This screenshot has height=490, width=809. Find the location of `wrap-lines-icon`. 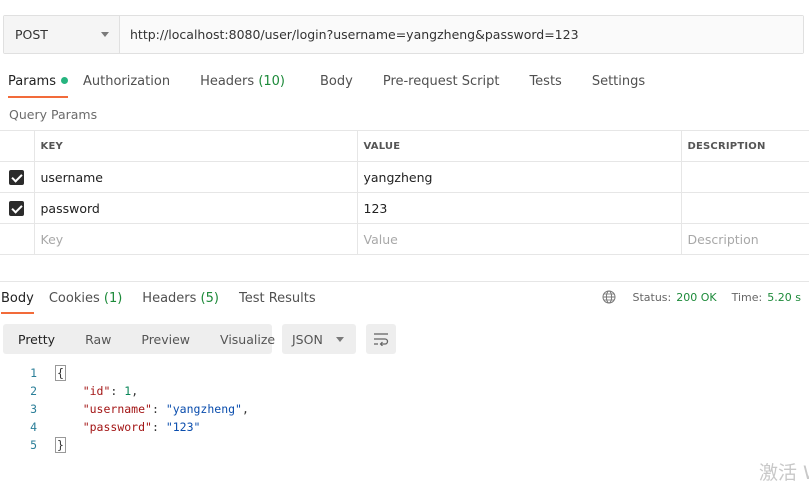

wrap-lines-icon is located at coordinates (381, 339).